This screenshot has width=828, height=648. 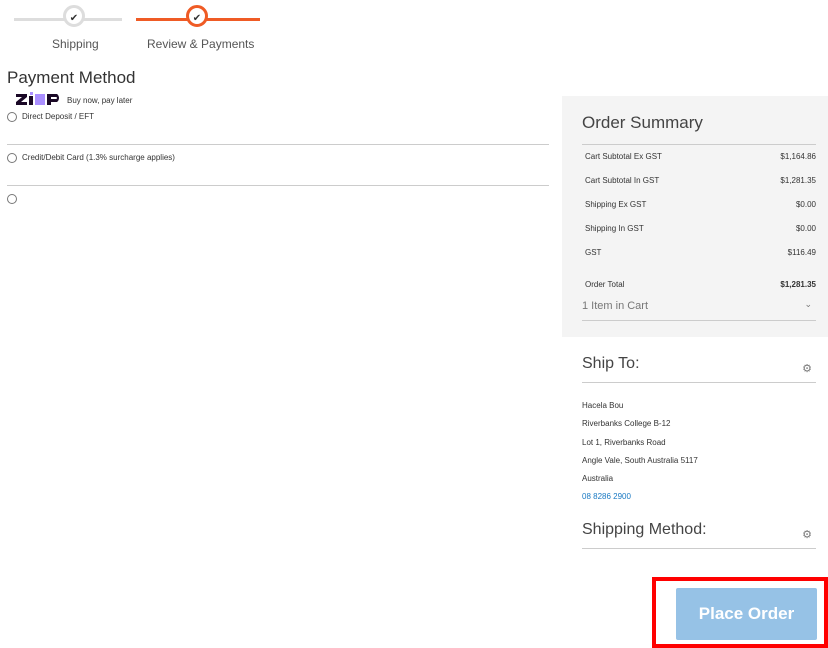 What do you see at coordinates (624, 442) in the screenshot?
I see `address-line: Lot 1, Riverbanks Road` at bounding box center [624, 442].